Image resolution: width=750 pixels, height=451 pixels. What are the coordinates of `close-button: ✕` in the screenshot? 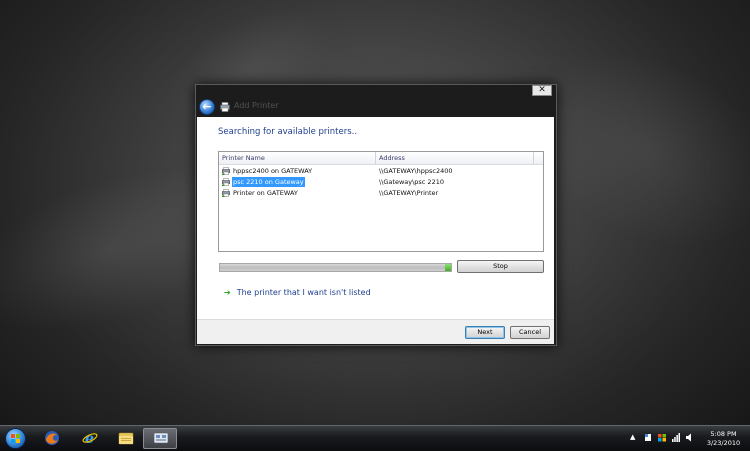 It's located at (542, 90).